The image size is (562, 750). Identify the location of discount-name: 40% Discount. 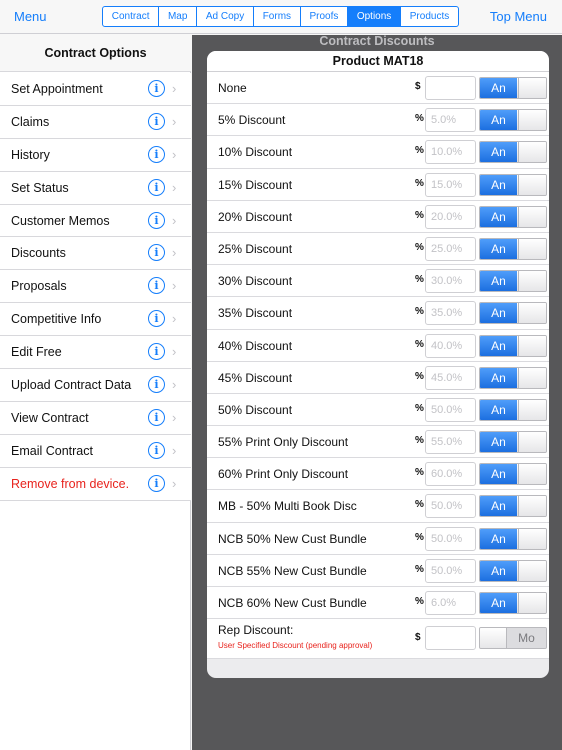
(255, 345).